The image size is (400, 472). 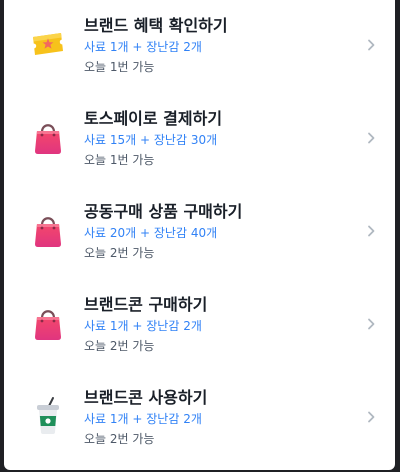 I want to click on drink-cup-icon, so click(x=48, y=416).